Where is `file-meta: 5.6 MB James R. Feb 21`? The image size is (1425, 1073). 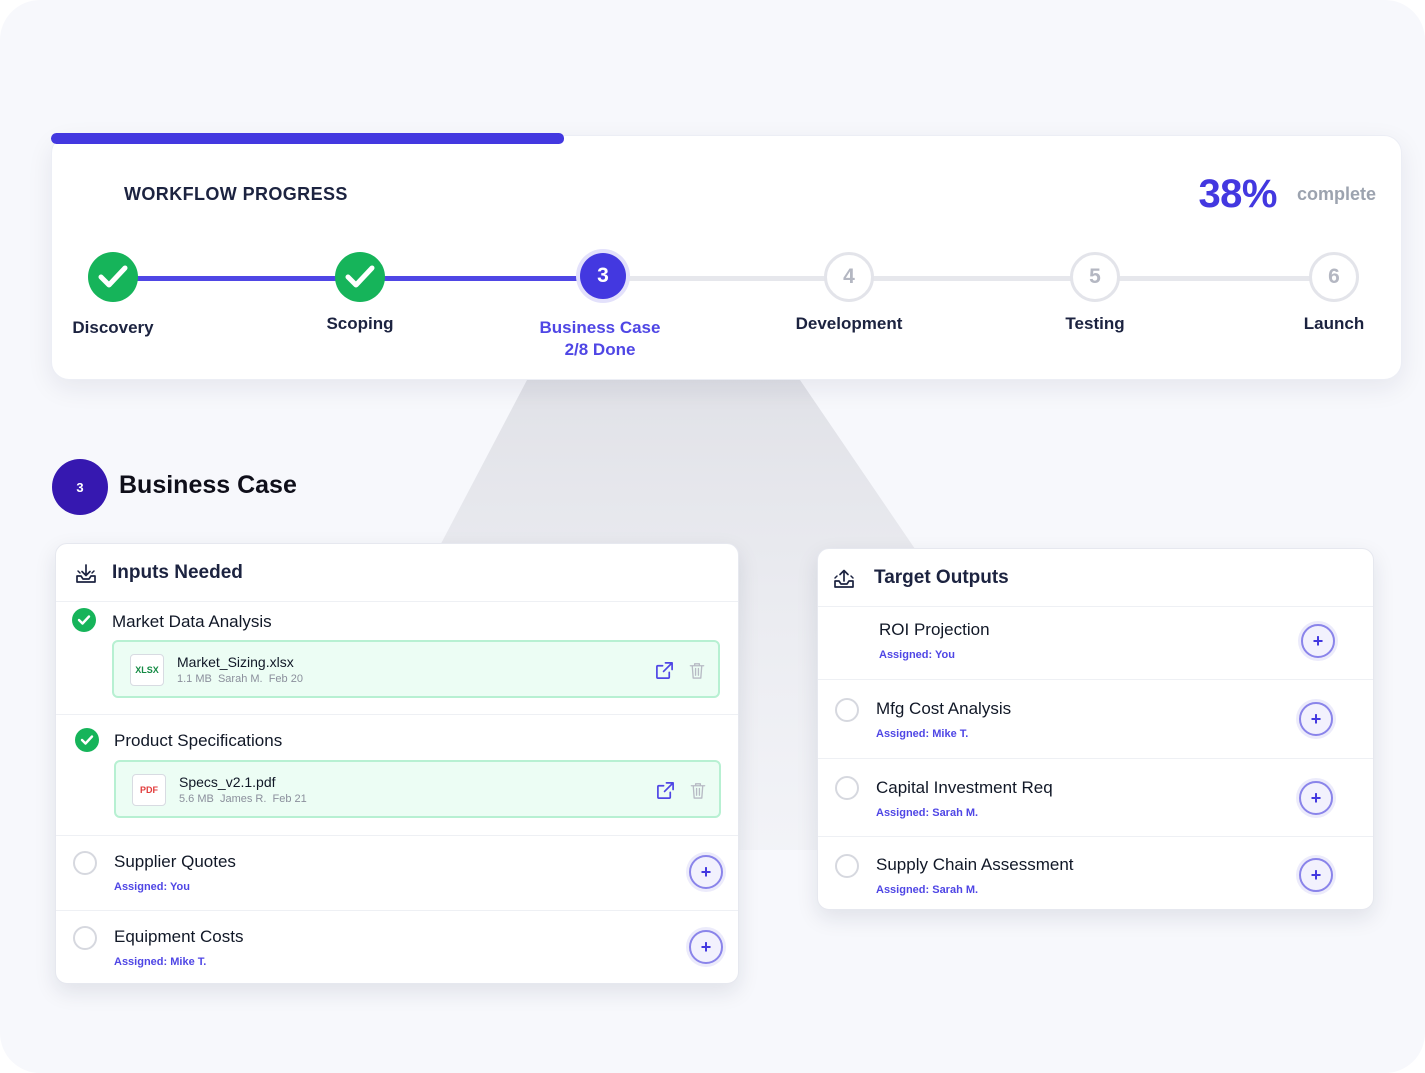 file-meta: 5.6 MB James R. Feb 21 is located at coordinates (243, 799).